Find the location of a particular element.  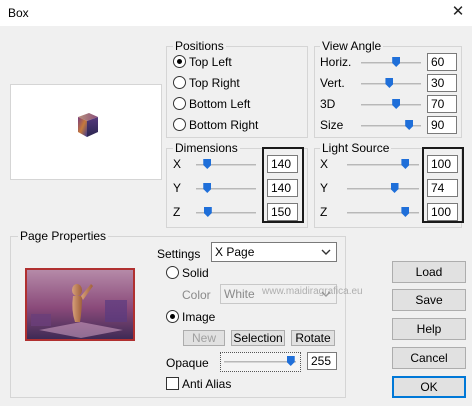

label-bottom-left: Bottom Left is located at coordinates (219, 104).